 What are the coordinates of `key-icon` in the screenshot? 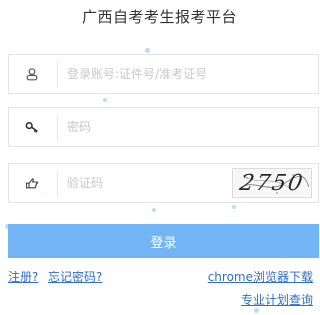 It's located at (32, 127).